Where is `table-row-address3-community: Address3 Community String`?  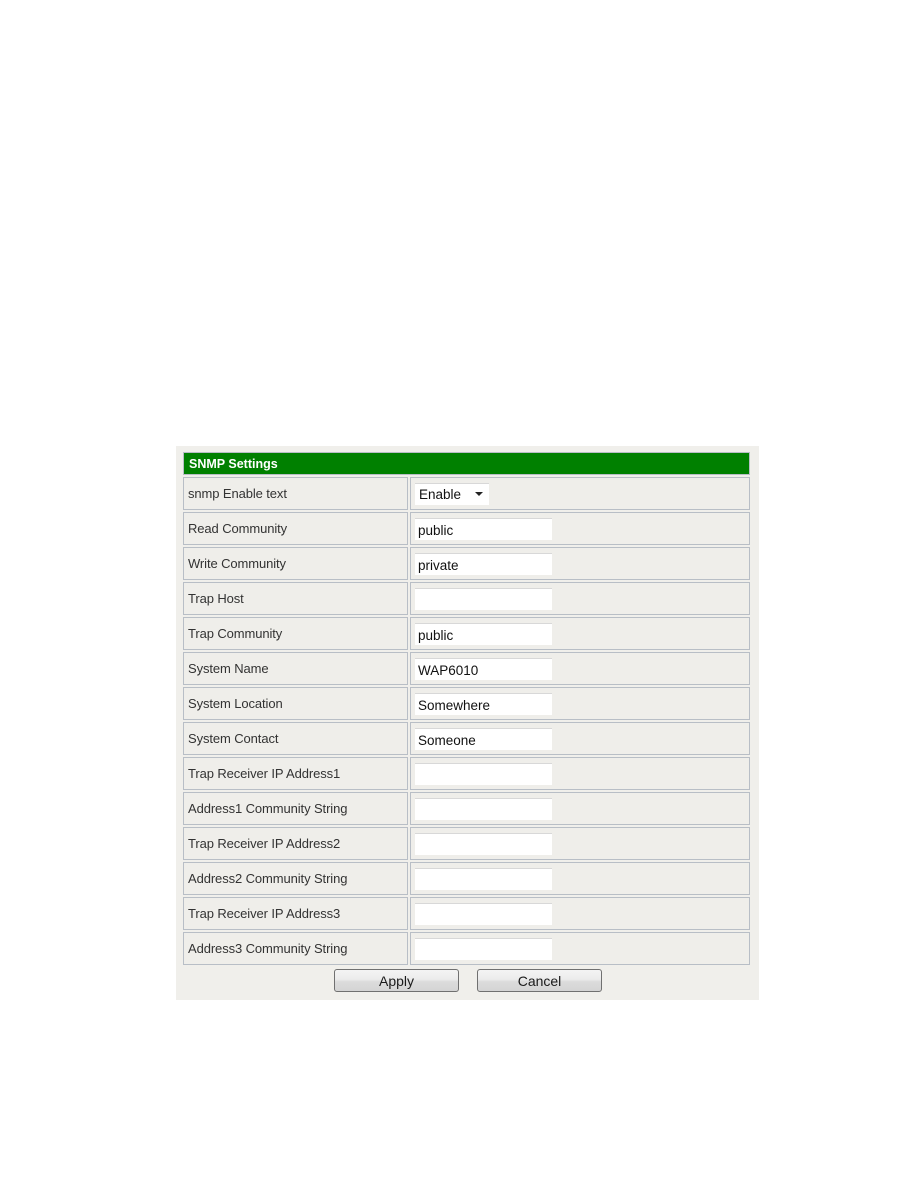
table-row-address3-community: Address3 Community String is located at coordinates (466, 948).